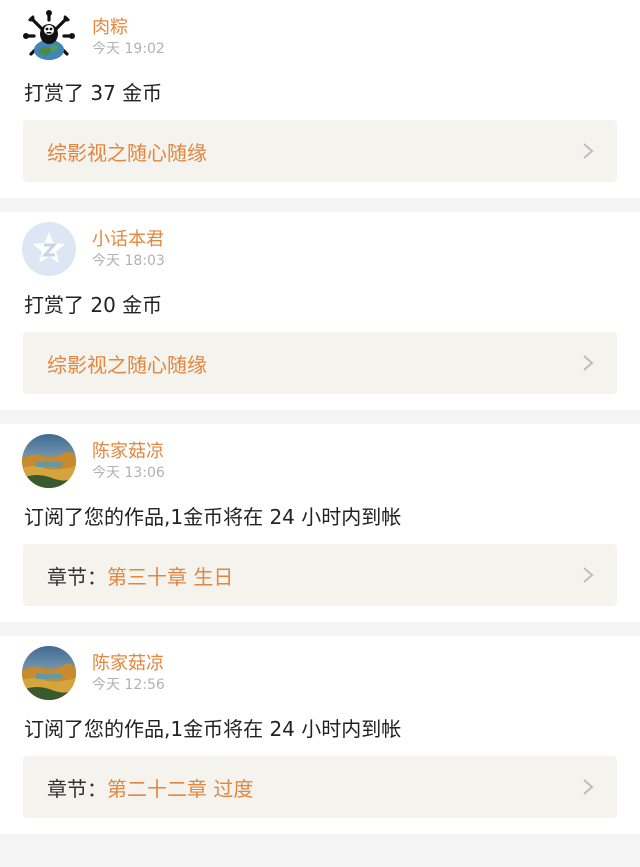 This screenshot has width=640, height=867. Describe the element at coordinates (128, 260) in the screenshot. I see `timestamp: 今天 18:03` at that location.